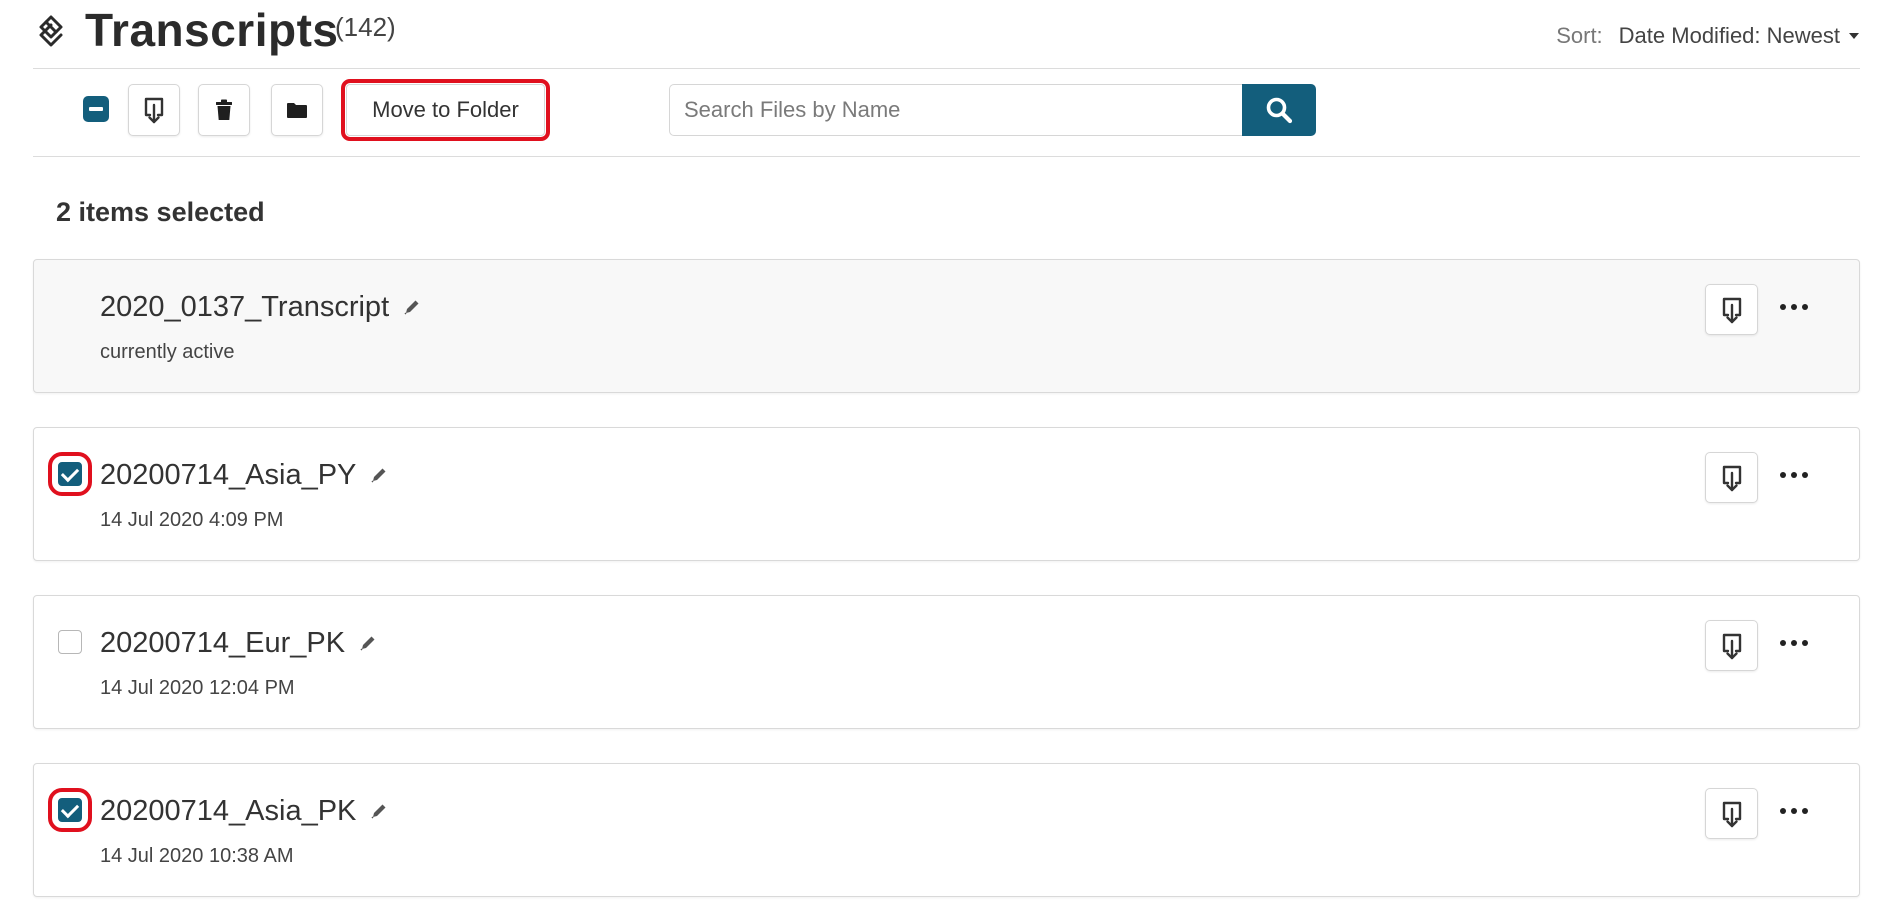  What do you see at coordinates (445, 110) in the screenshot?
I see `move-to-folder-button: Move to Folder` at bounding box center [445, 110].